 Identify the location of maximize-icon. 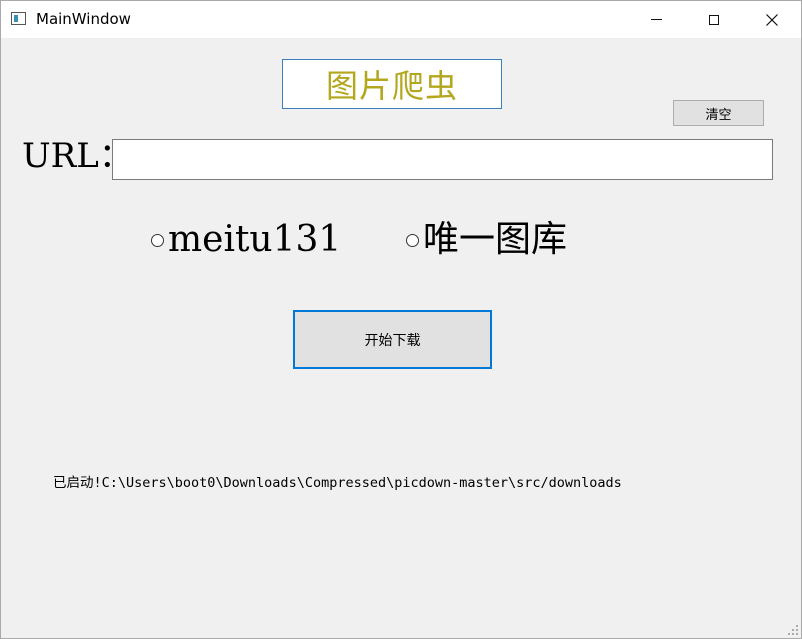
(714, 19).